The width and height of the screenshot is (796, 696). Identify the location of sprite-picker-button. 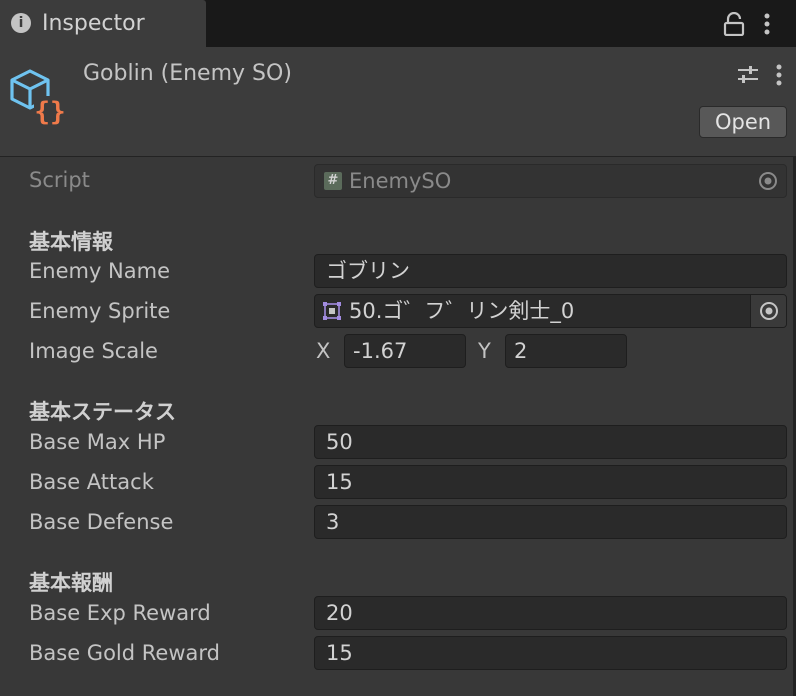
(768, 311).